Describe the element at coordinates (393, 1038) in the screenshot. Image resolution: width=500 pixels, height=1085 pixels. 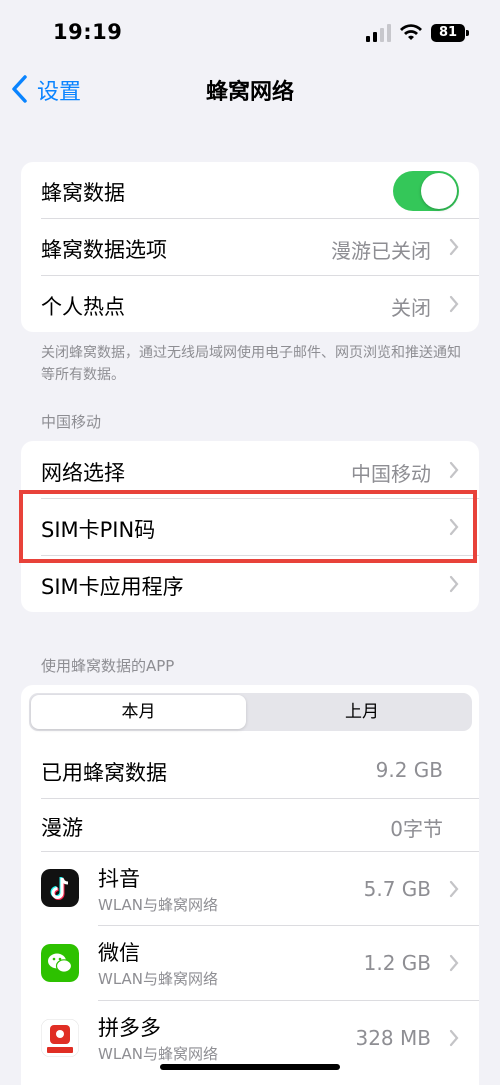
I see `app-data-size: 328 MB` at that location.